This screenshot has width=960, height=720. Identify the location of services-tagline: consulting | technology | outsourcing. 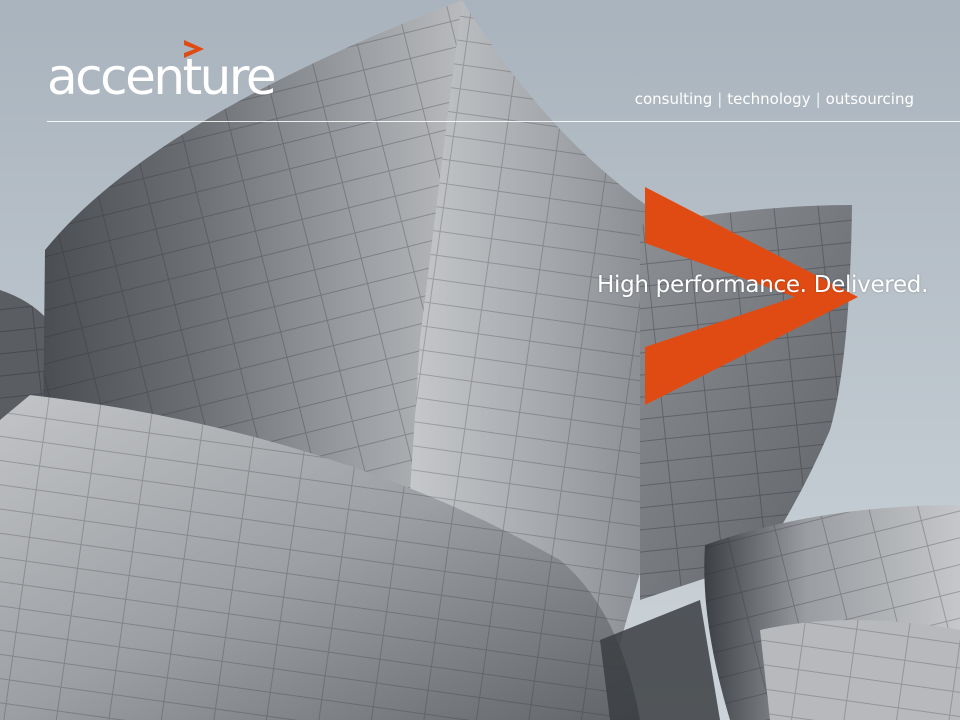
(774, 99).